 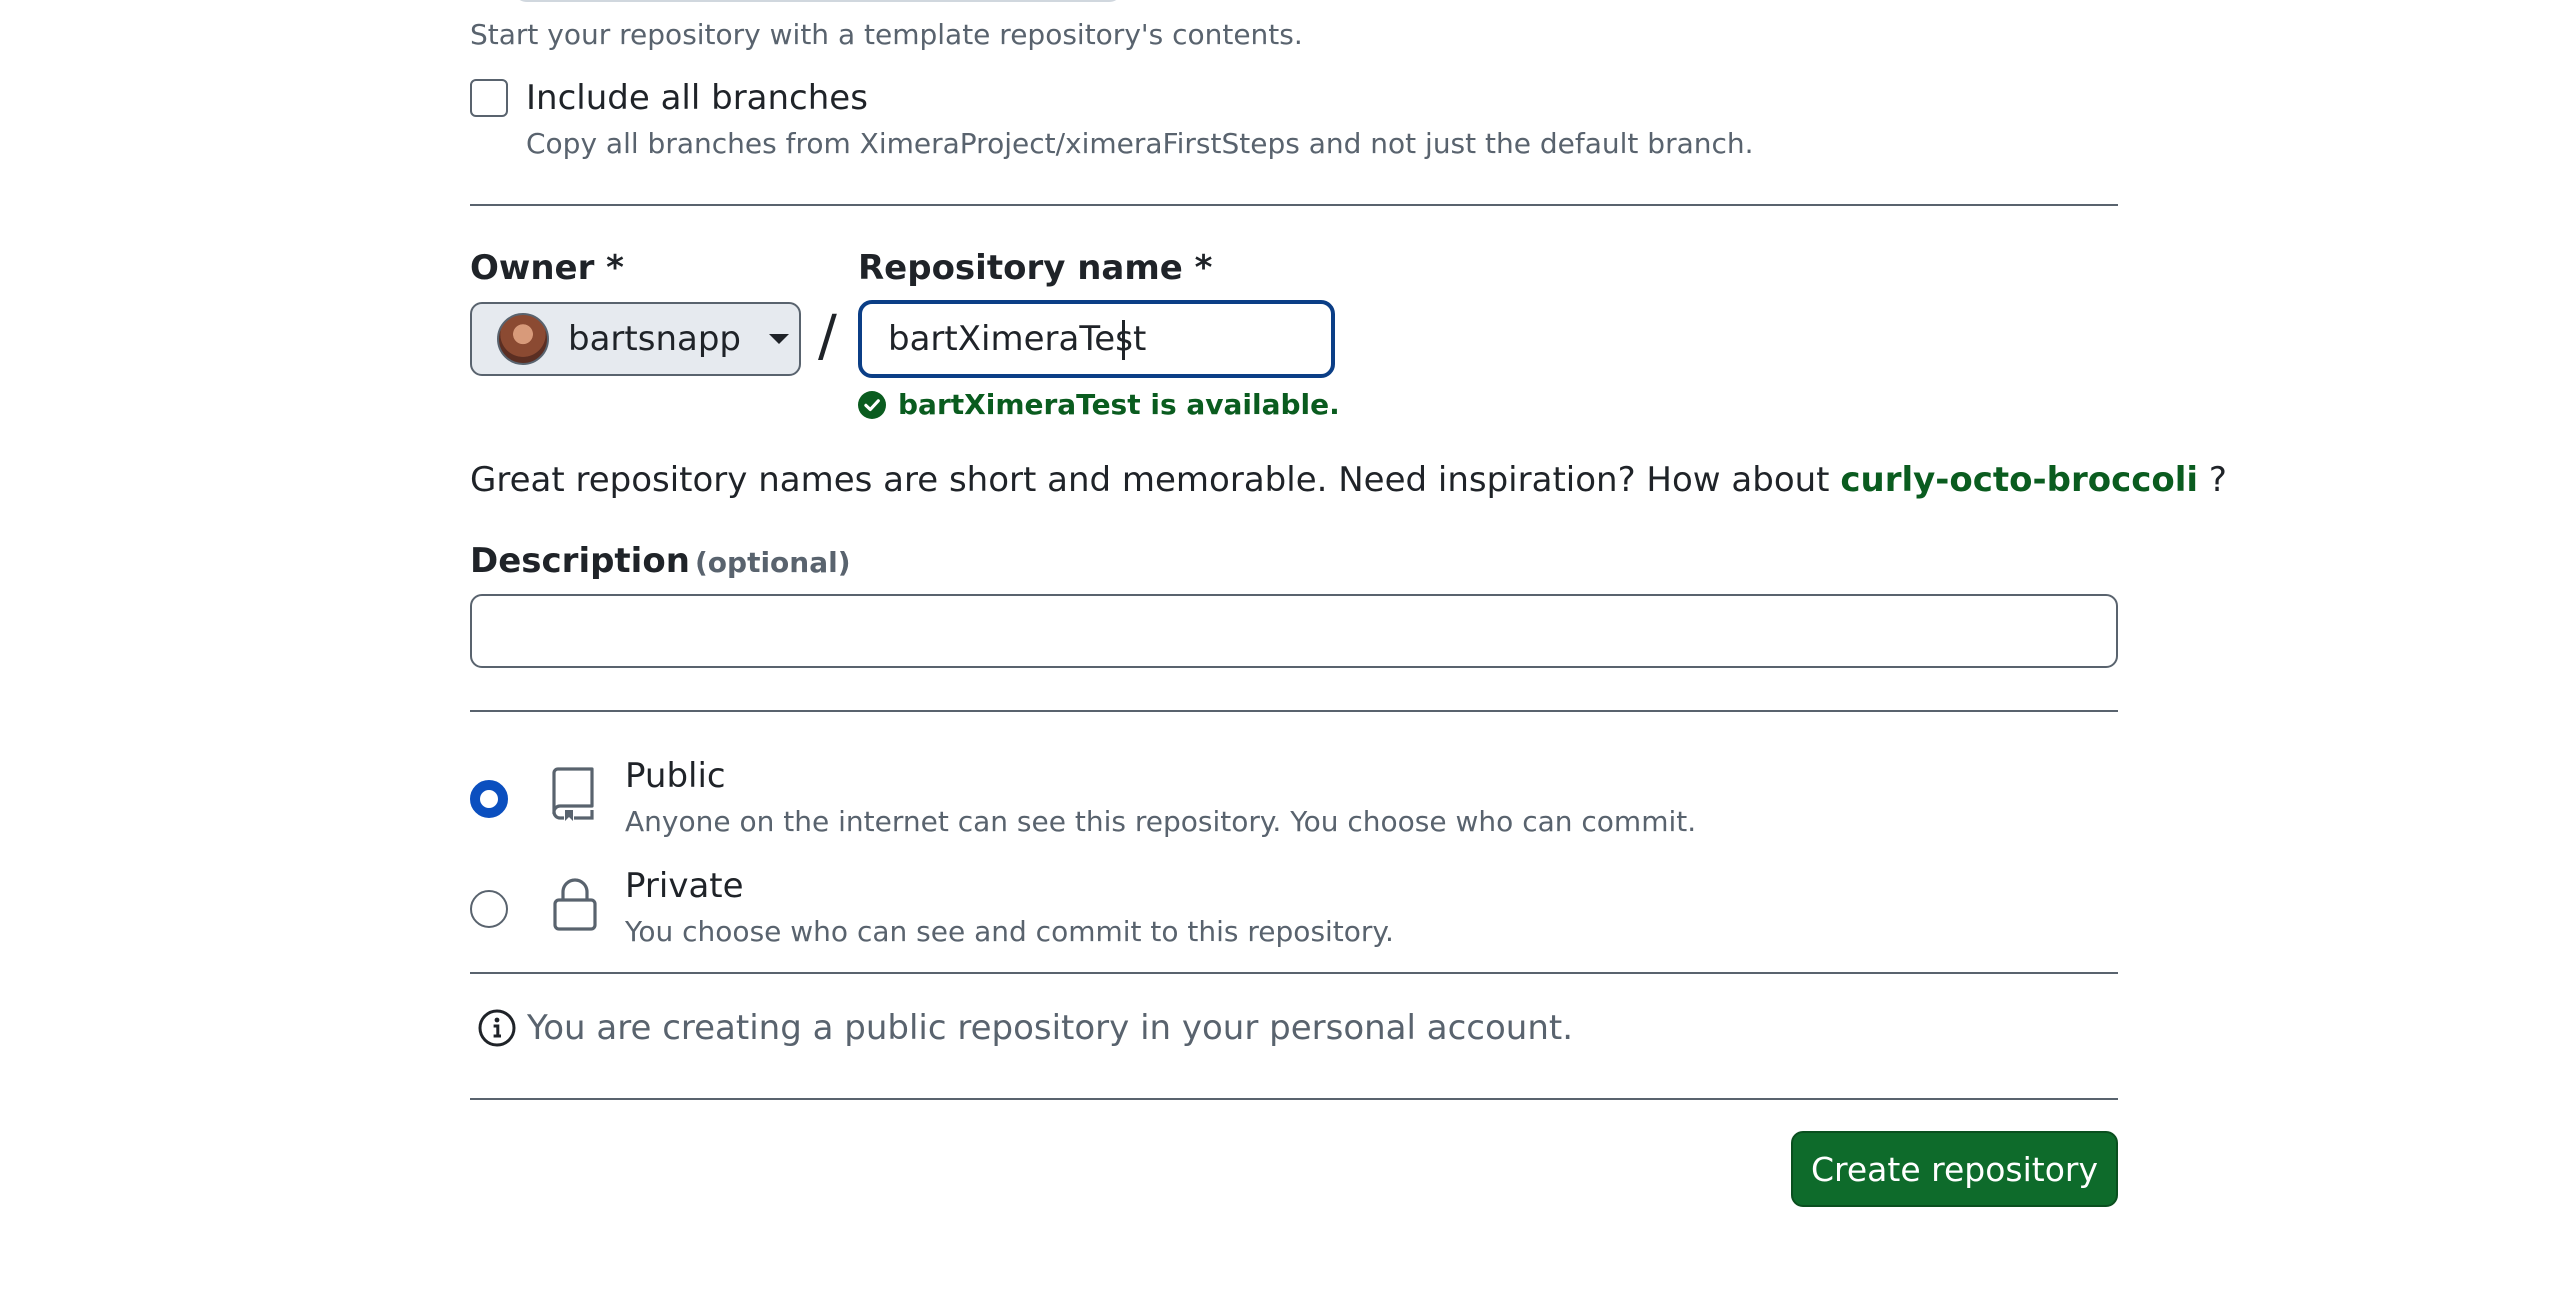 I want to click on create-repository-button: Create repository, so click(x=1954, y=1169).